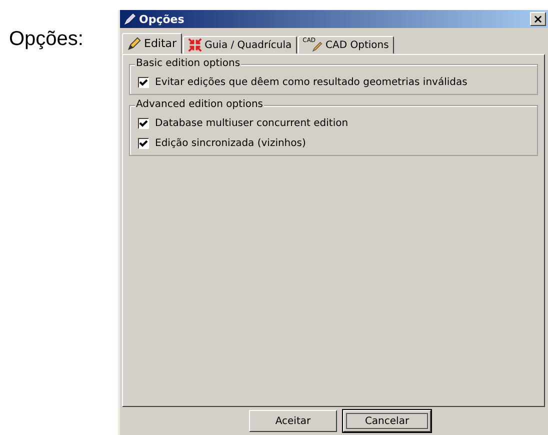 This screenshot has height=435, width=548. What do you see at coordinates (311, 82) in the screenshot?
I see `option-label: Evitar edições que dêem como resultado geometrias inválidas` at bounding box center [311, 82].